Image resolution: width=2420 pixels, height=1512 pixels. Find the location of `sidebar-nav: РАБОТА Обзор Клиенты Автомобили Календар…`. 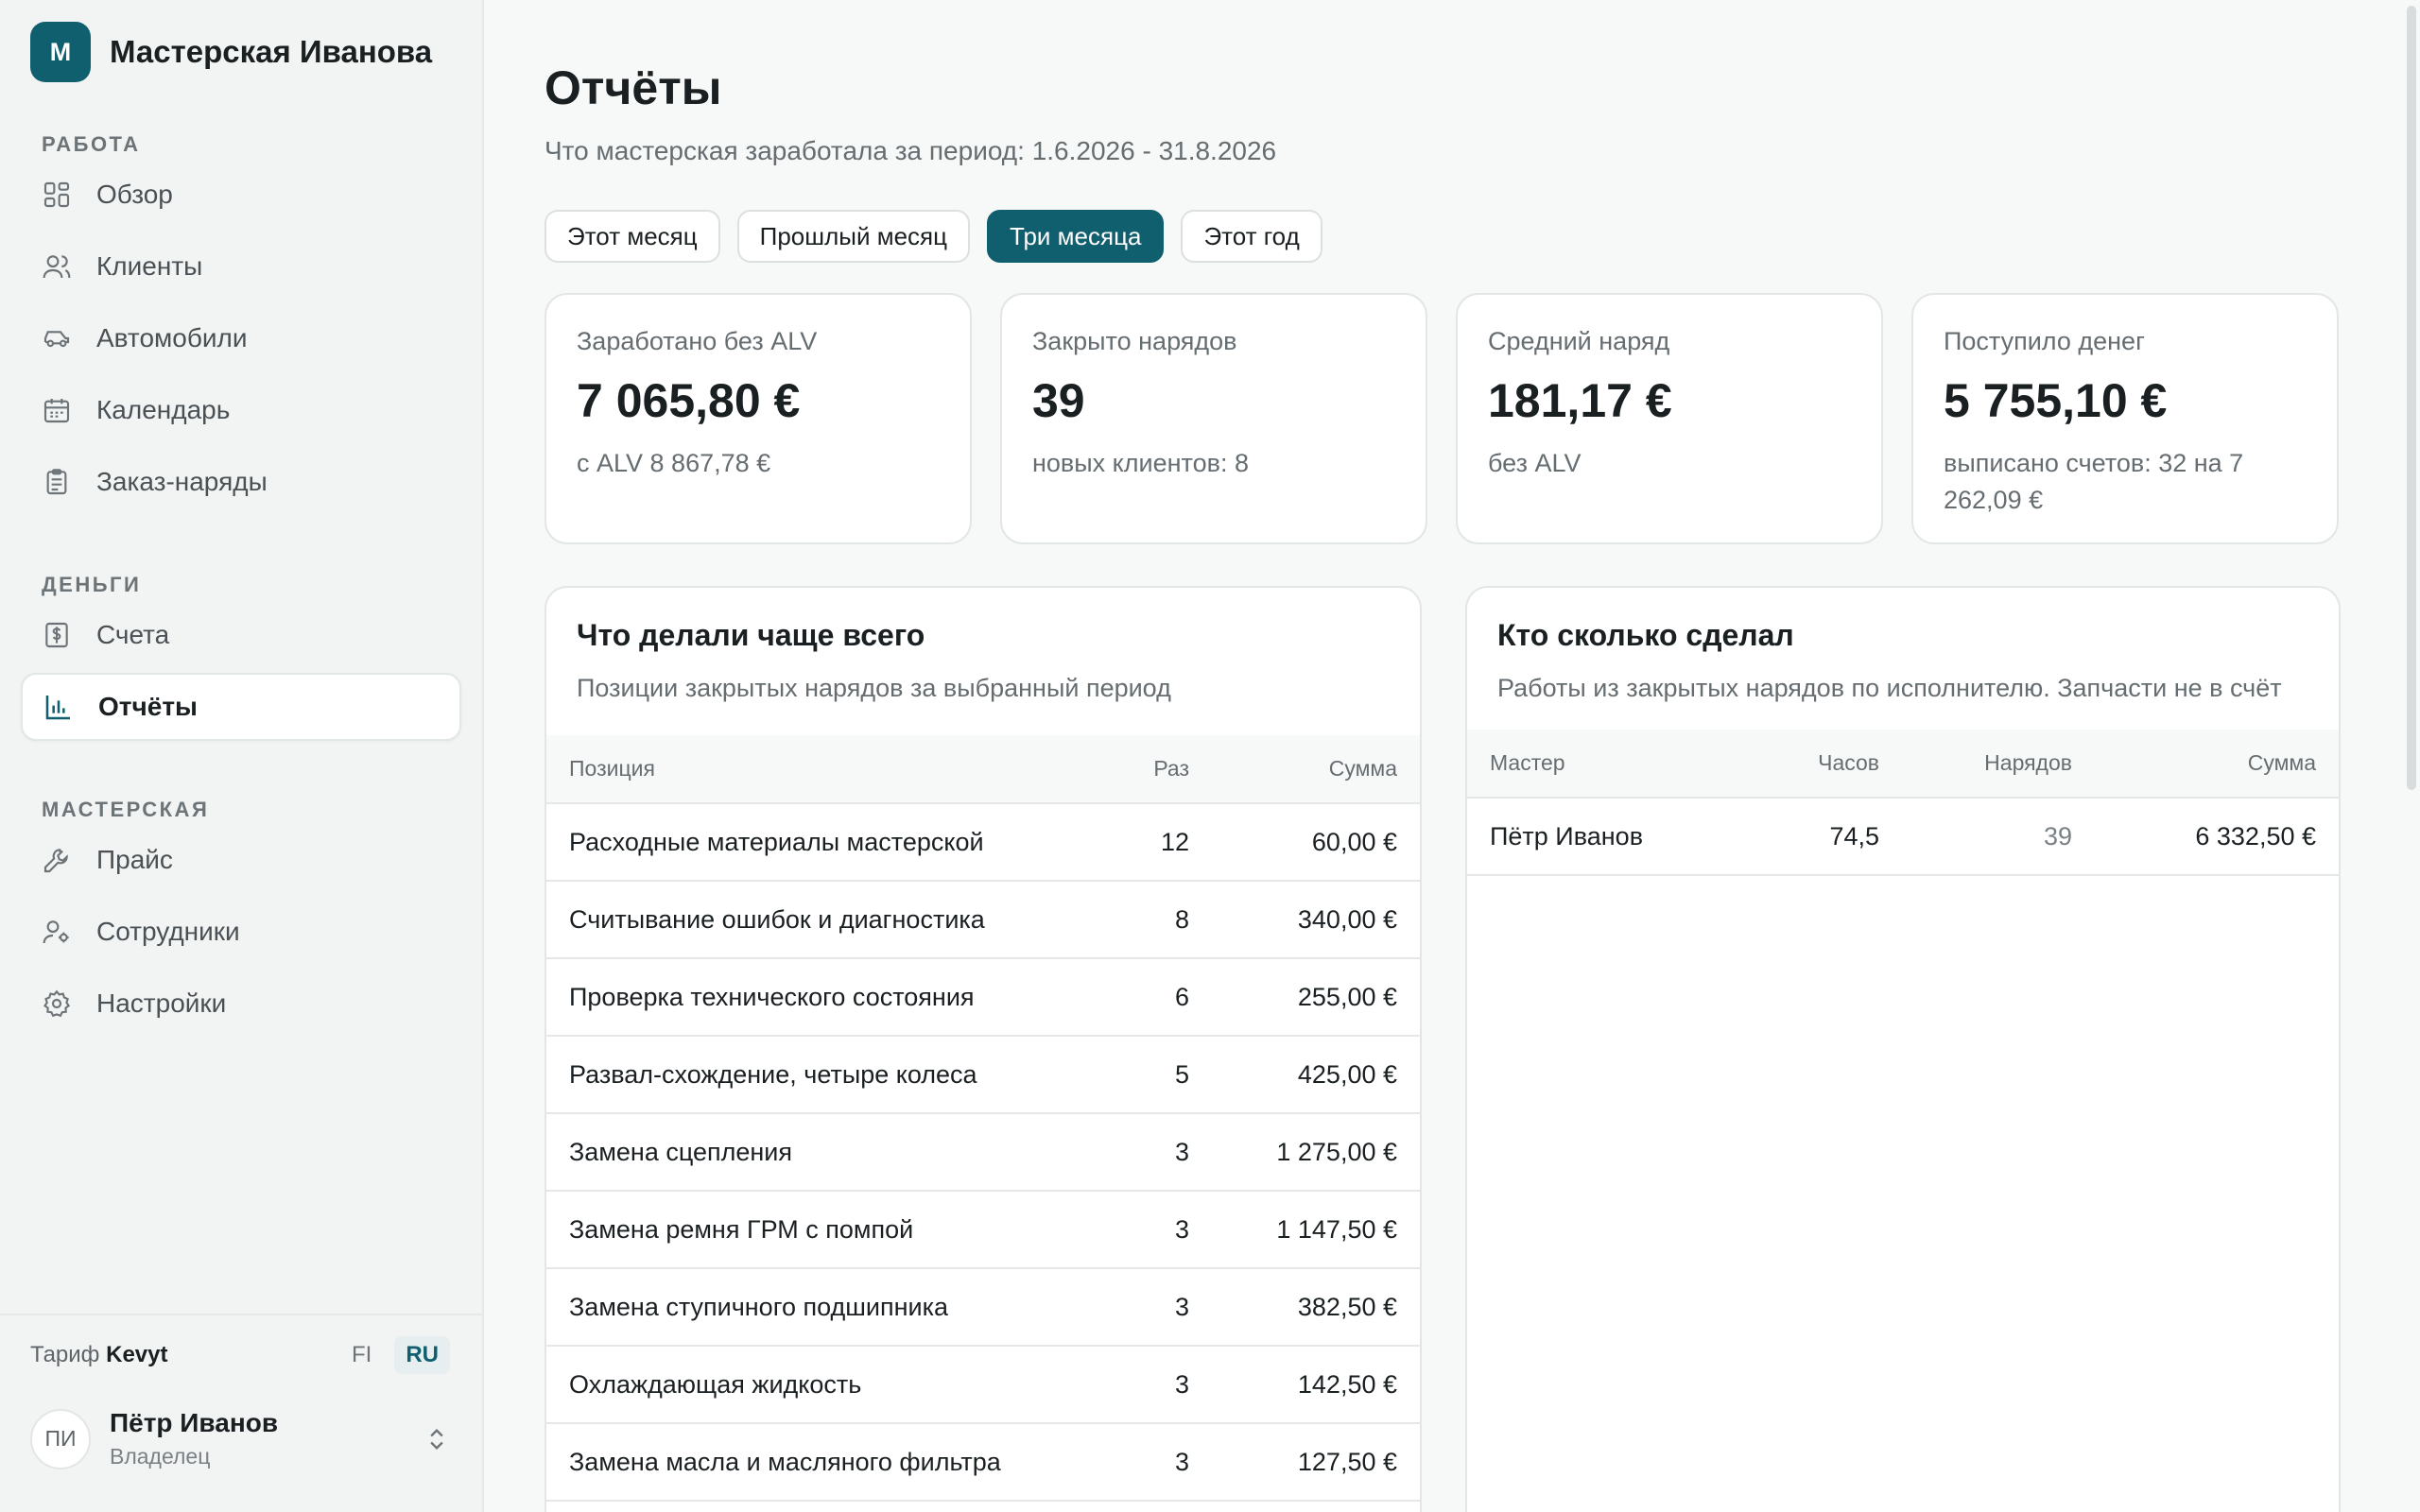

sidebar-nav: РАБОТА Обзор Клиенты Автомобили Календар… is located at coordinates (241, 571).